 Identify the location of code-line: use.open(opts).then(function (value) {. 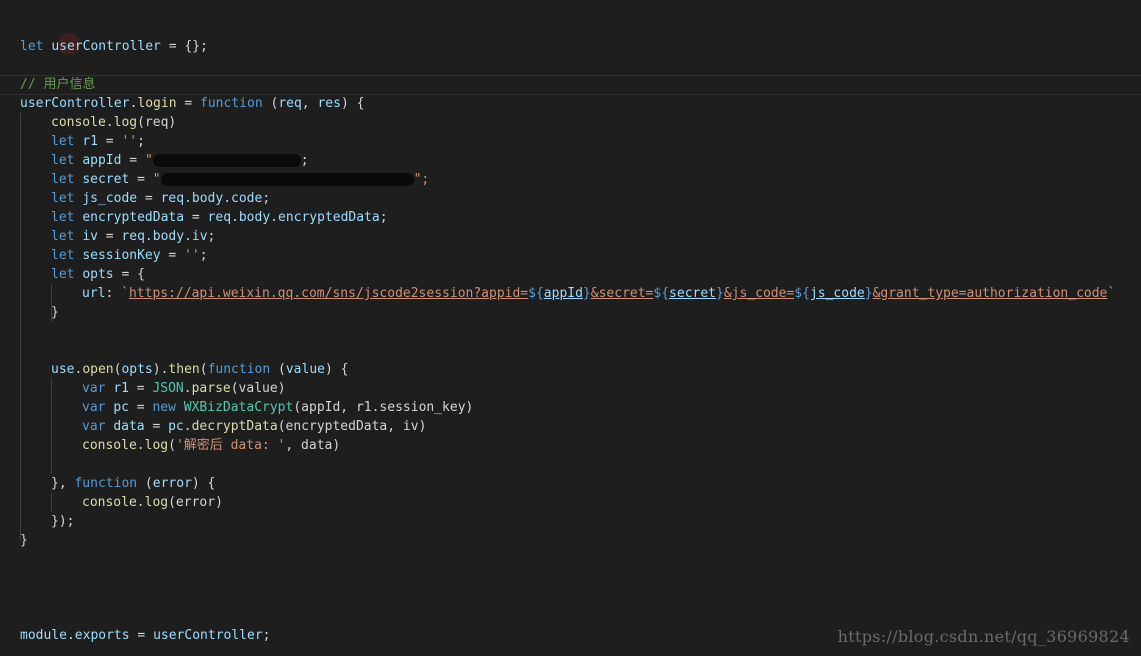
(200, 369).